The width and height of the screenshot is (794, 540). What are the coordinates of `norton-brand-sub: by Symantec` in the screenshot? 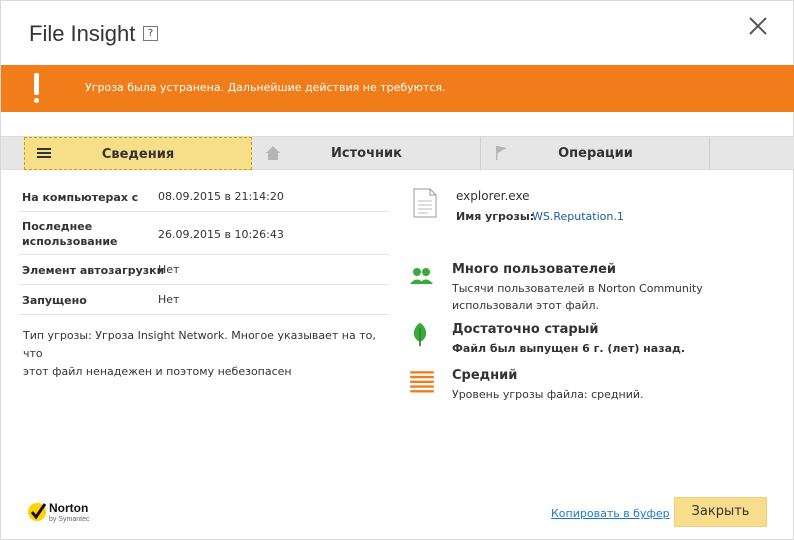 It's located at (69, 519).